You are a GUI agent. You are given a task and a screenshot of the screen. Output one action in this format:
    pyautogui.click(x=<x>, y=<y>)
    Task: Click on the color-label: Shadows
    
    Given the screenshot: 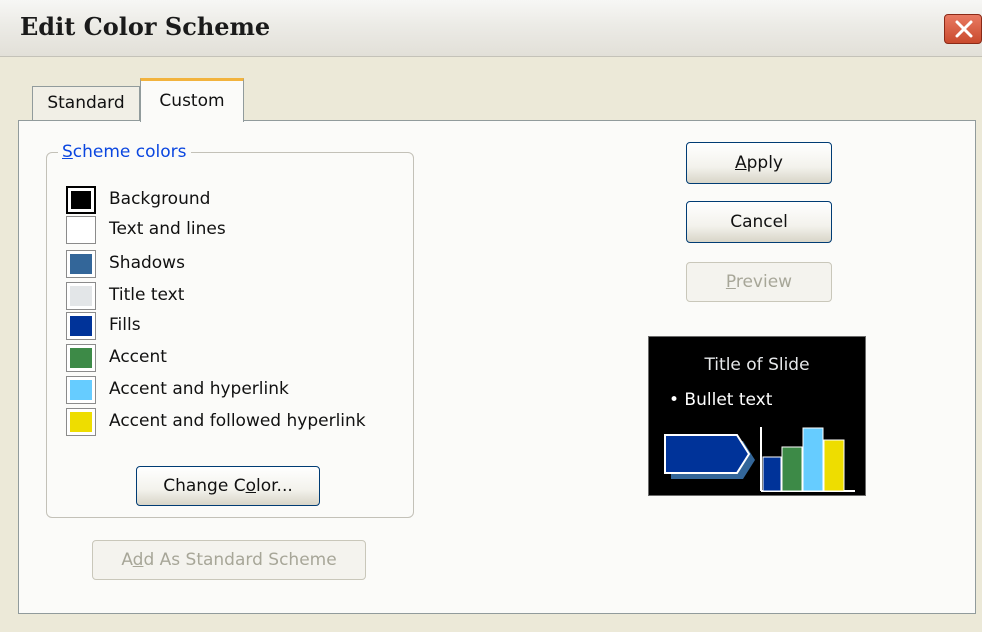 What is the action you would take?
    pyautogui.click(x=147, y=263)
    